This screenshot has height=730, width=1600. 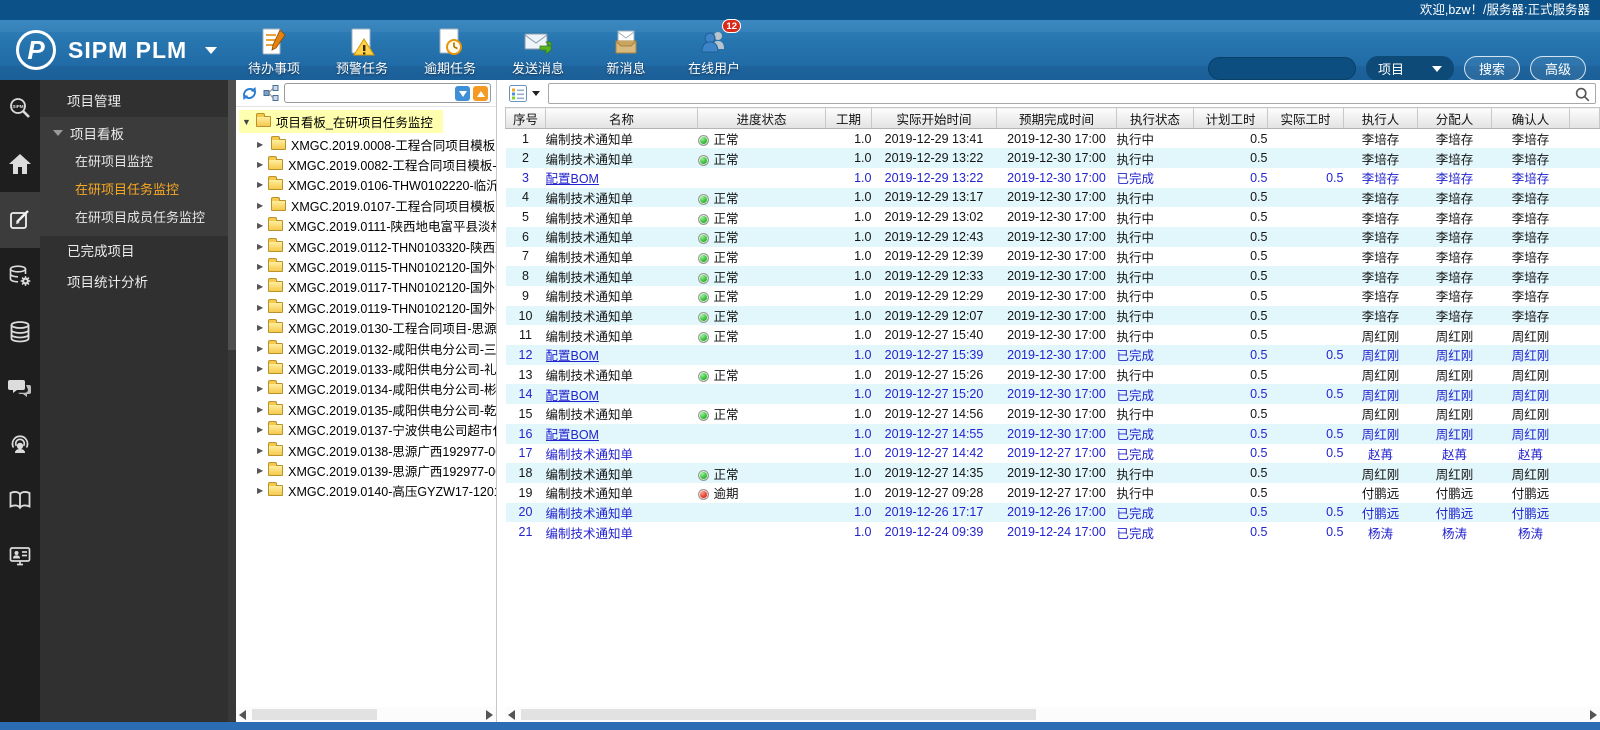 I want to click on find-next-icon, so click(x=462, y=93).